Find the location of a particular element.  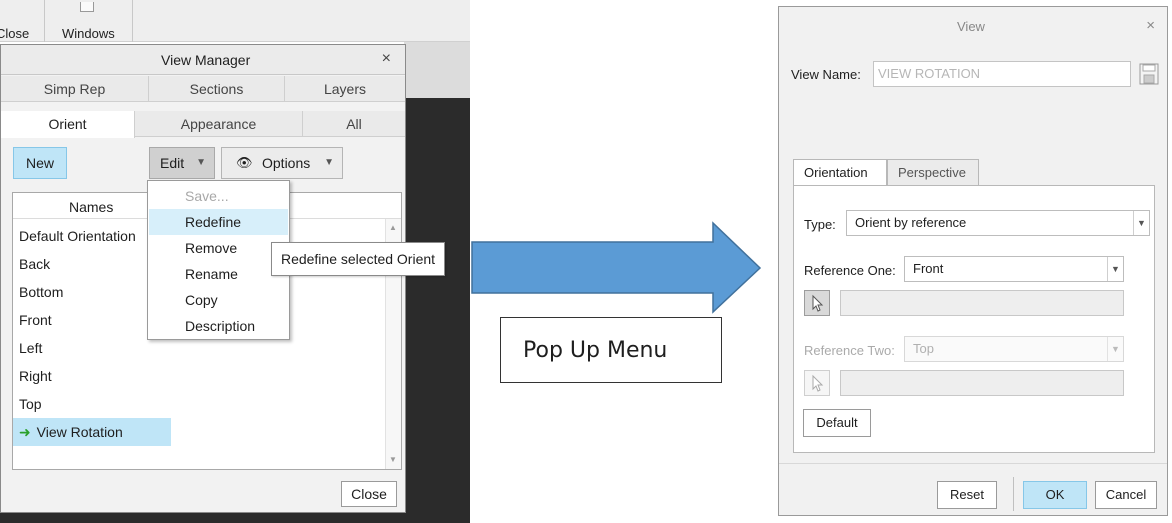

callout-text: Pop Up Menu is located at coordinates (595, 350).